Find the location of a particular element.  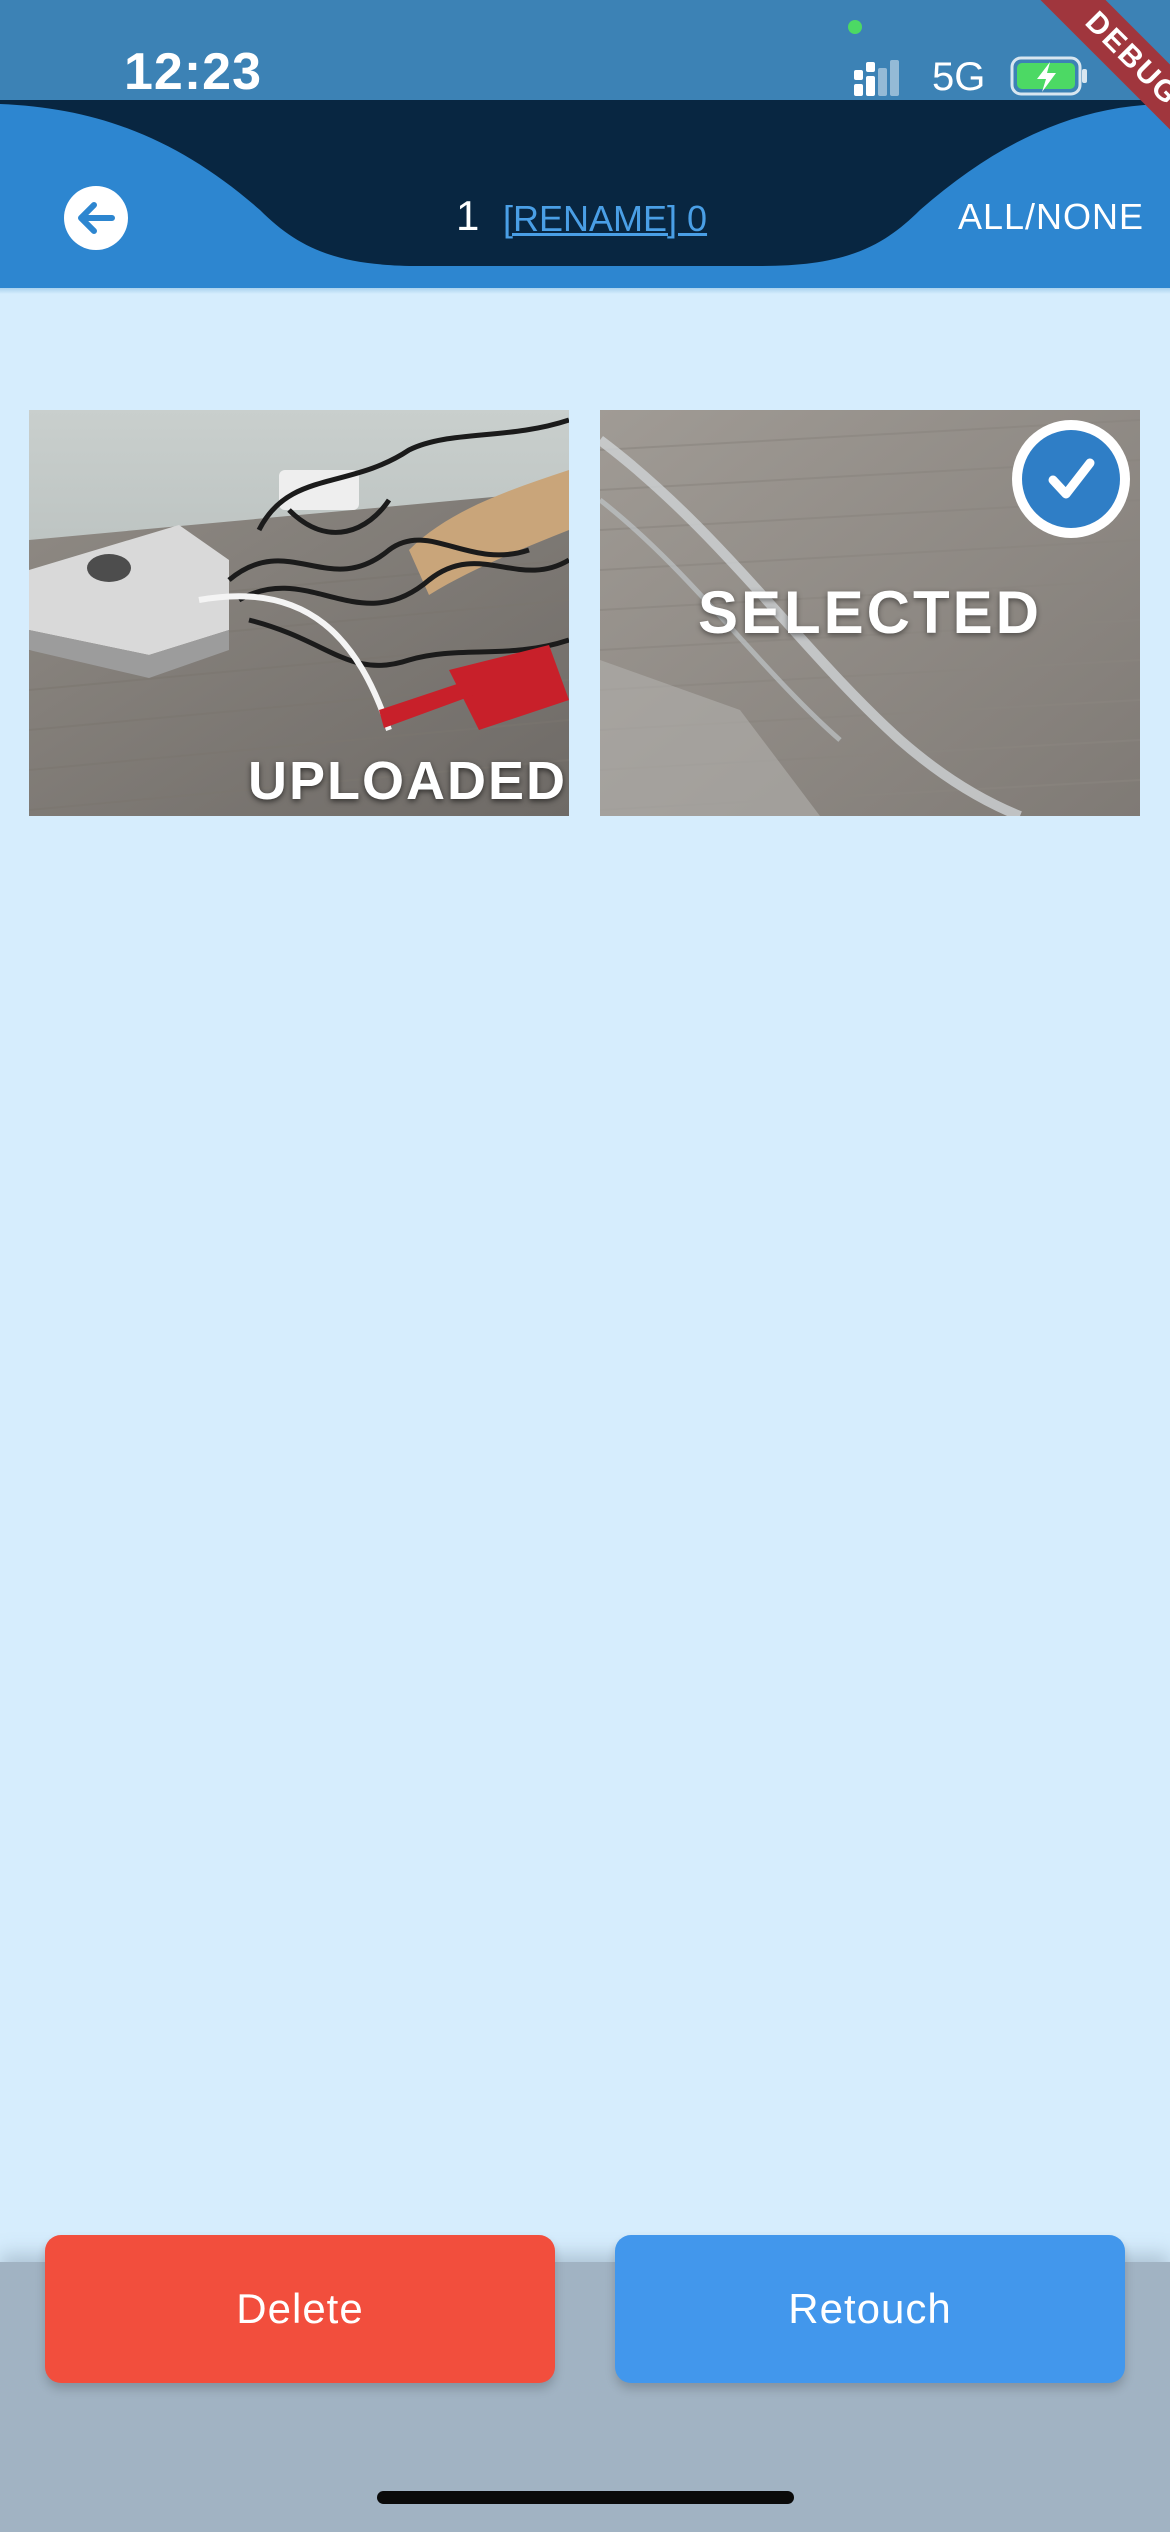

photo-tile-selected: SELECTED is located at coordinates (870, 613).